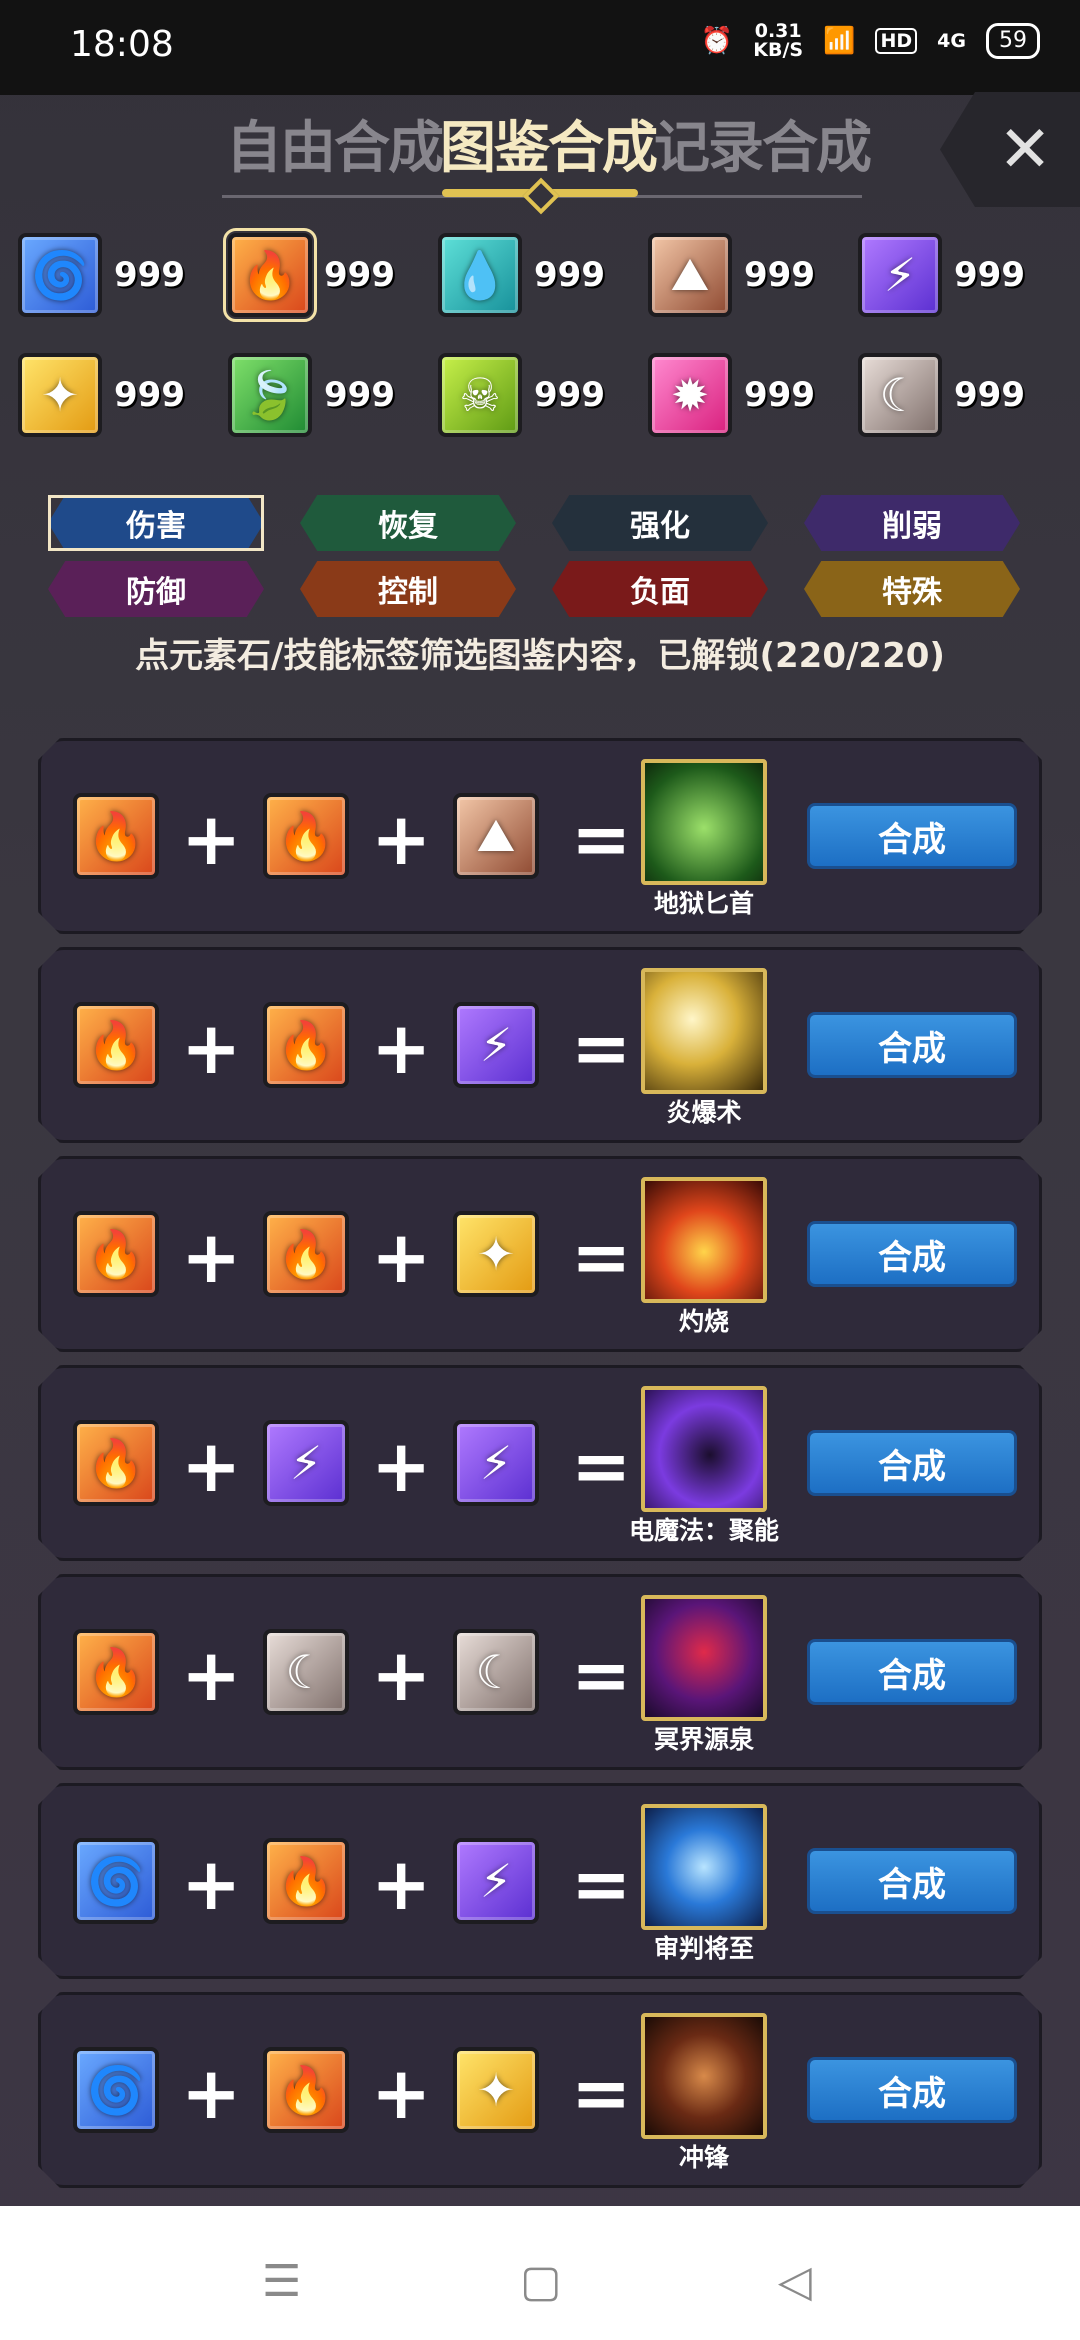 Image resolution: width=1080 pixels, height=2340 pixels. I want to click on tag-filter-6: 控制, so click(408, 589).